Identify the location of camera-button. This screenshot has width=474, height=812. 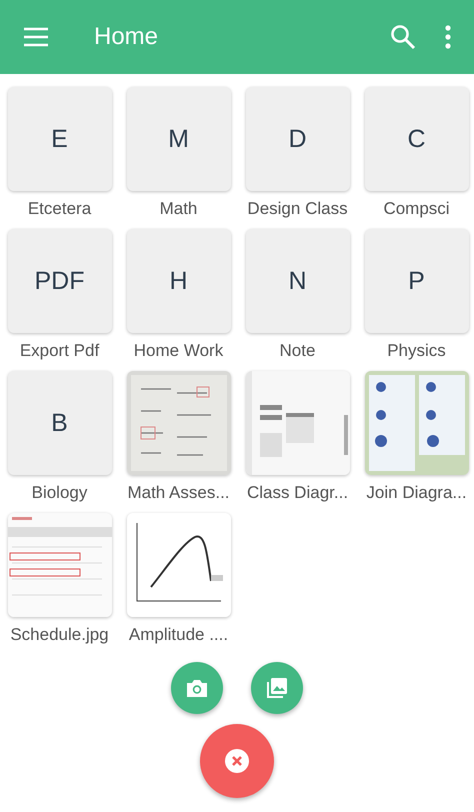
(197, 688).